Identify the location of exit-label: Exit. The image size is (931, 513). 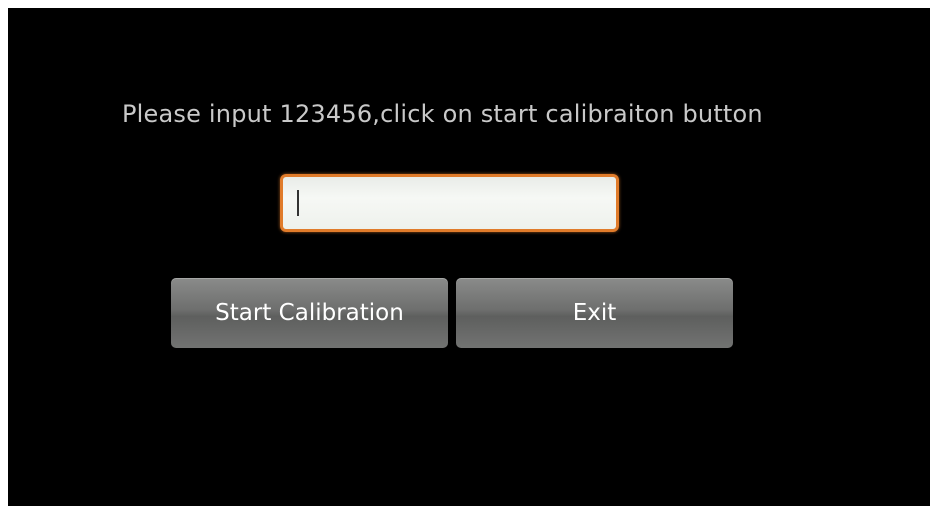
(594, 313).